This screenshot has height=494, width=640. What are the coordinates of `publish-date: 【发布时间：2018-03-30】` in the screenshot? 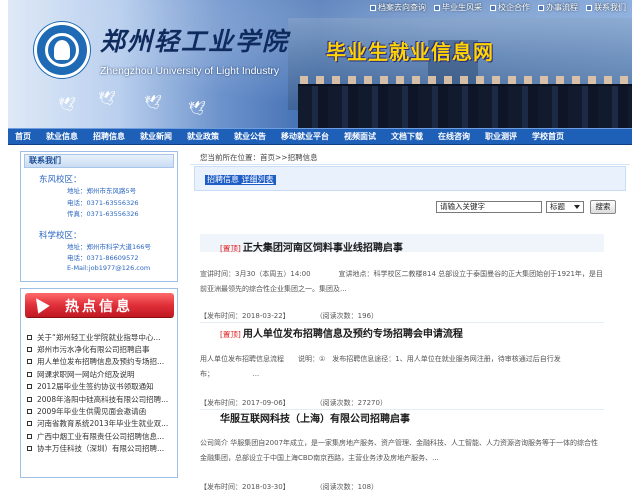 It's located at (245, 487).